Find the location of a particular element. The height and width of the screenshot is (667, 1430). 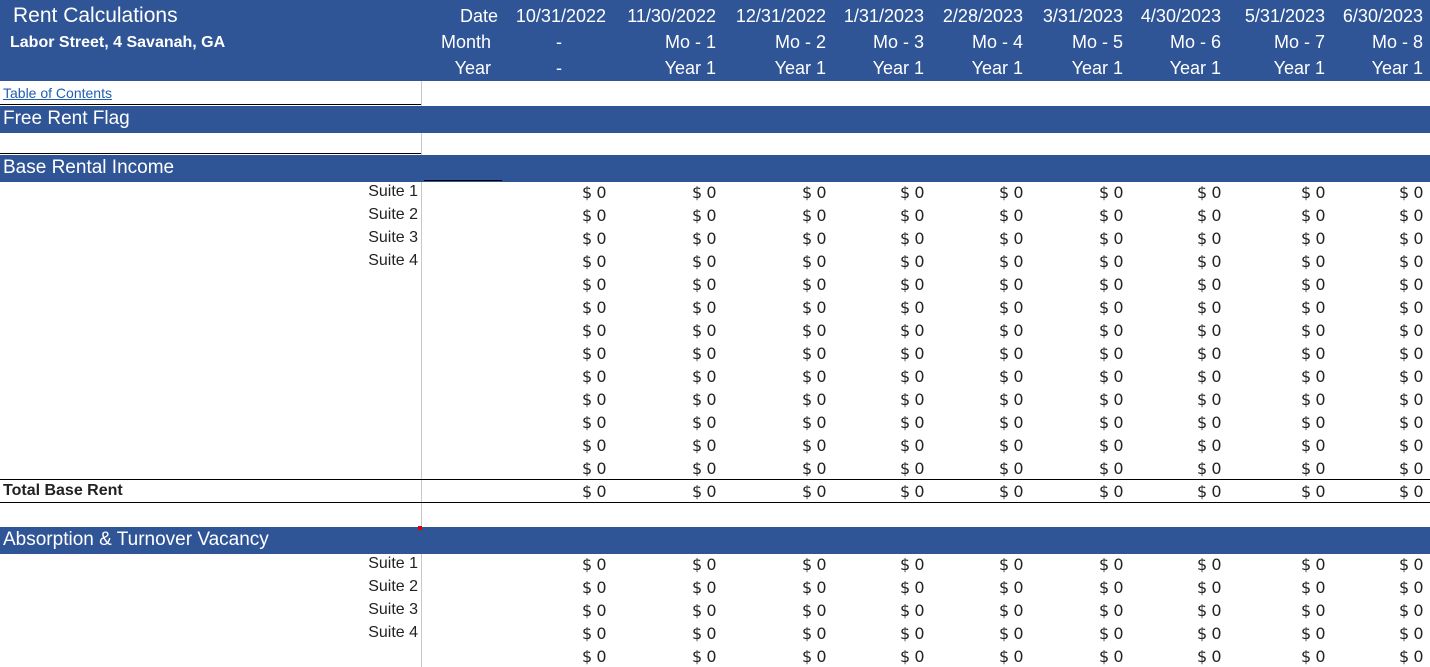

header-month-cell: Mo - 8 is located at coordinates (1371, 42).